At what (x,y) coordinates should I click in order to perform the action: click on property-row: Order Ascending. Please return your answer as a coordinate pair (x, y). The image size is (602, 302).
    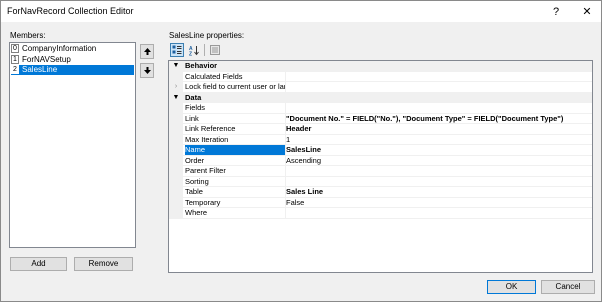
    Looking at the image, I should click on (380, 160).